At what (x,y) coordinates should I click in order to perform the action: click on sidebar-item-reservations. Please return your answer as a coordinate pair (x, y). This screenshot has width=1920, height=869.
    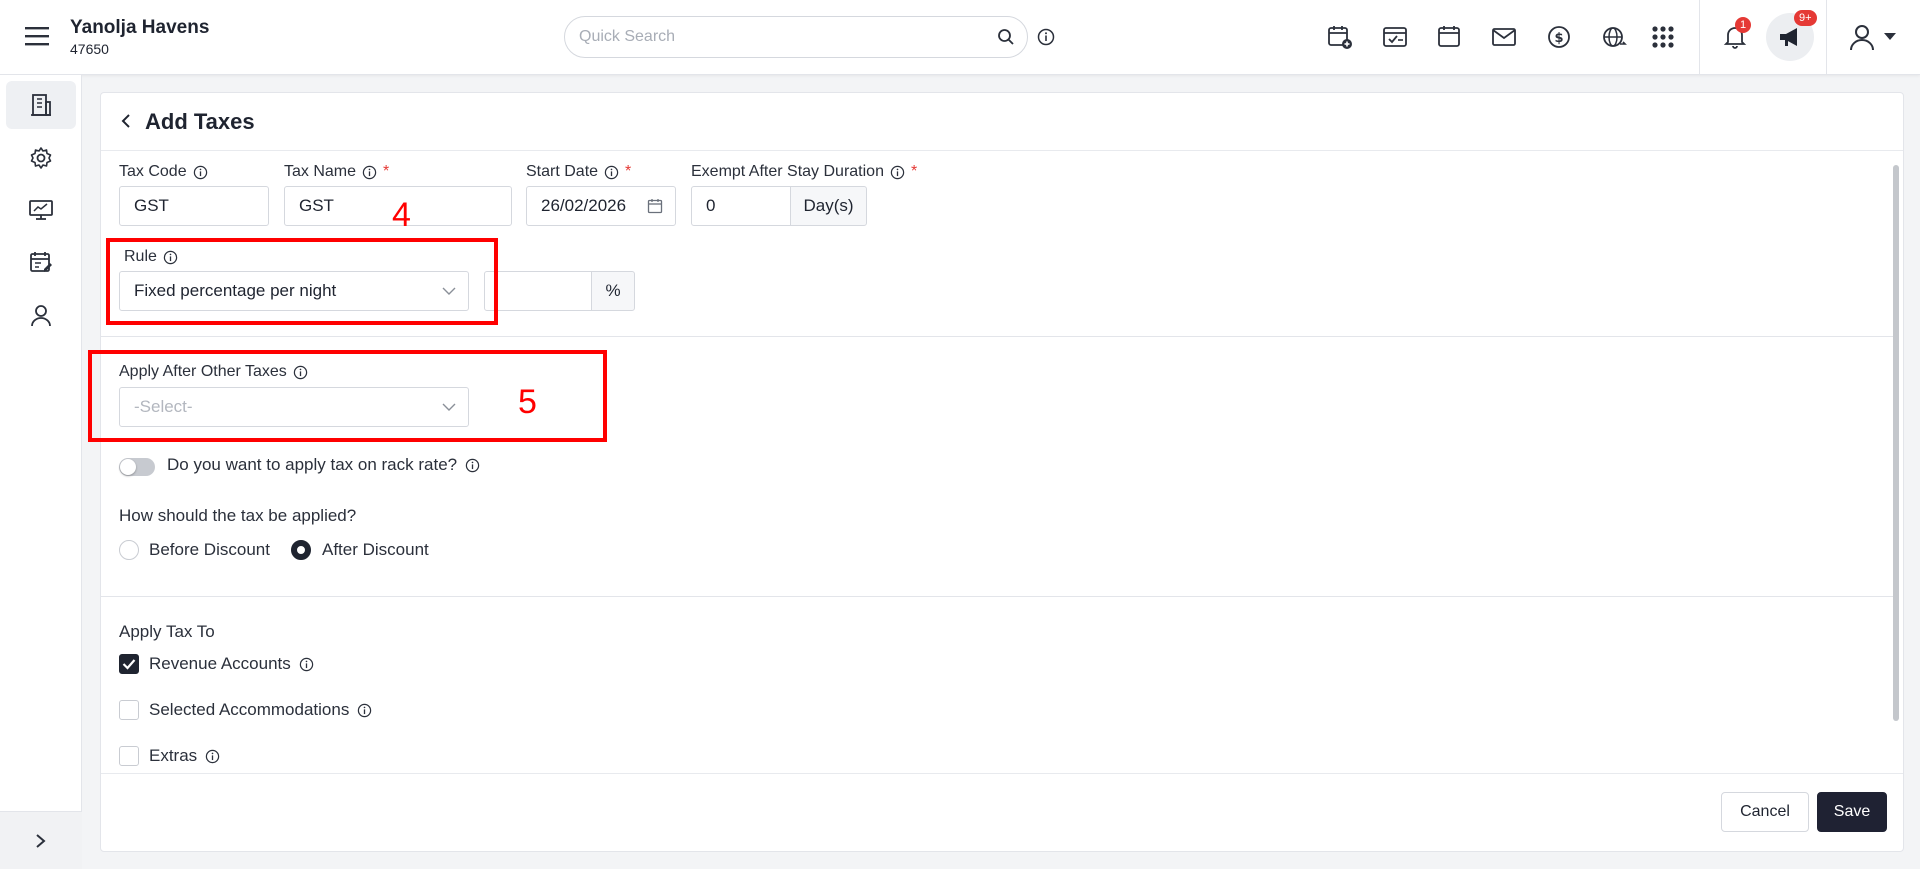
    Looking at the image, I should click on (41, 262).